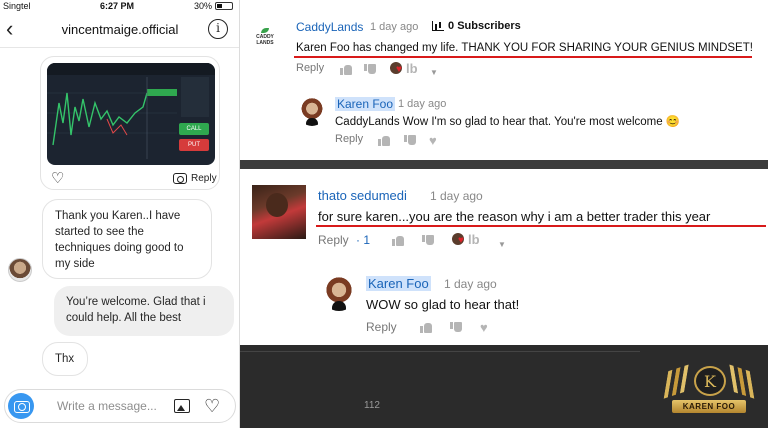  What do you see at coordinates (740, 381) in the screenshot?
I see `right-wing-icon` at bounding box center [740, 381].